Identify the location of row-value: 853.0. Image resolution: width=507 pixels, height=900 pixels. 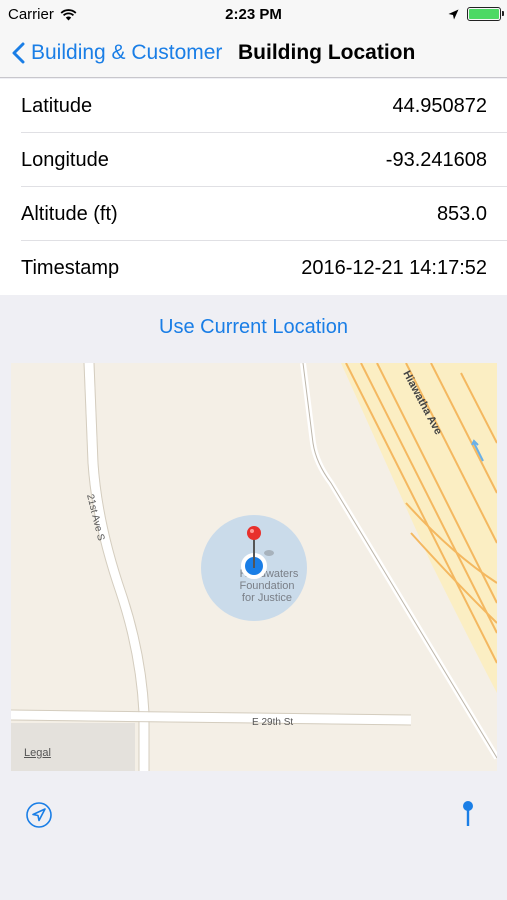
(461, 213).